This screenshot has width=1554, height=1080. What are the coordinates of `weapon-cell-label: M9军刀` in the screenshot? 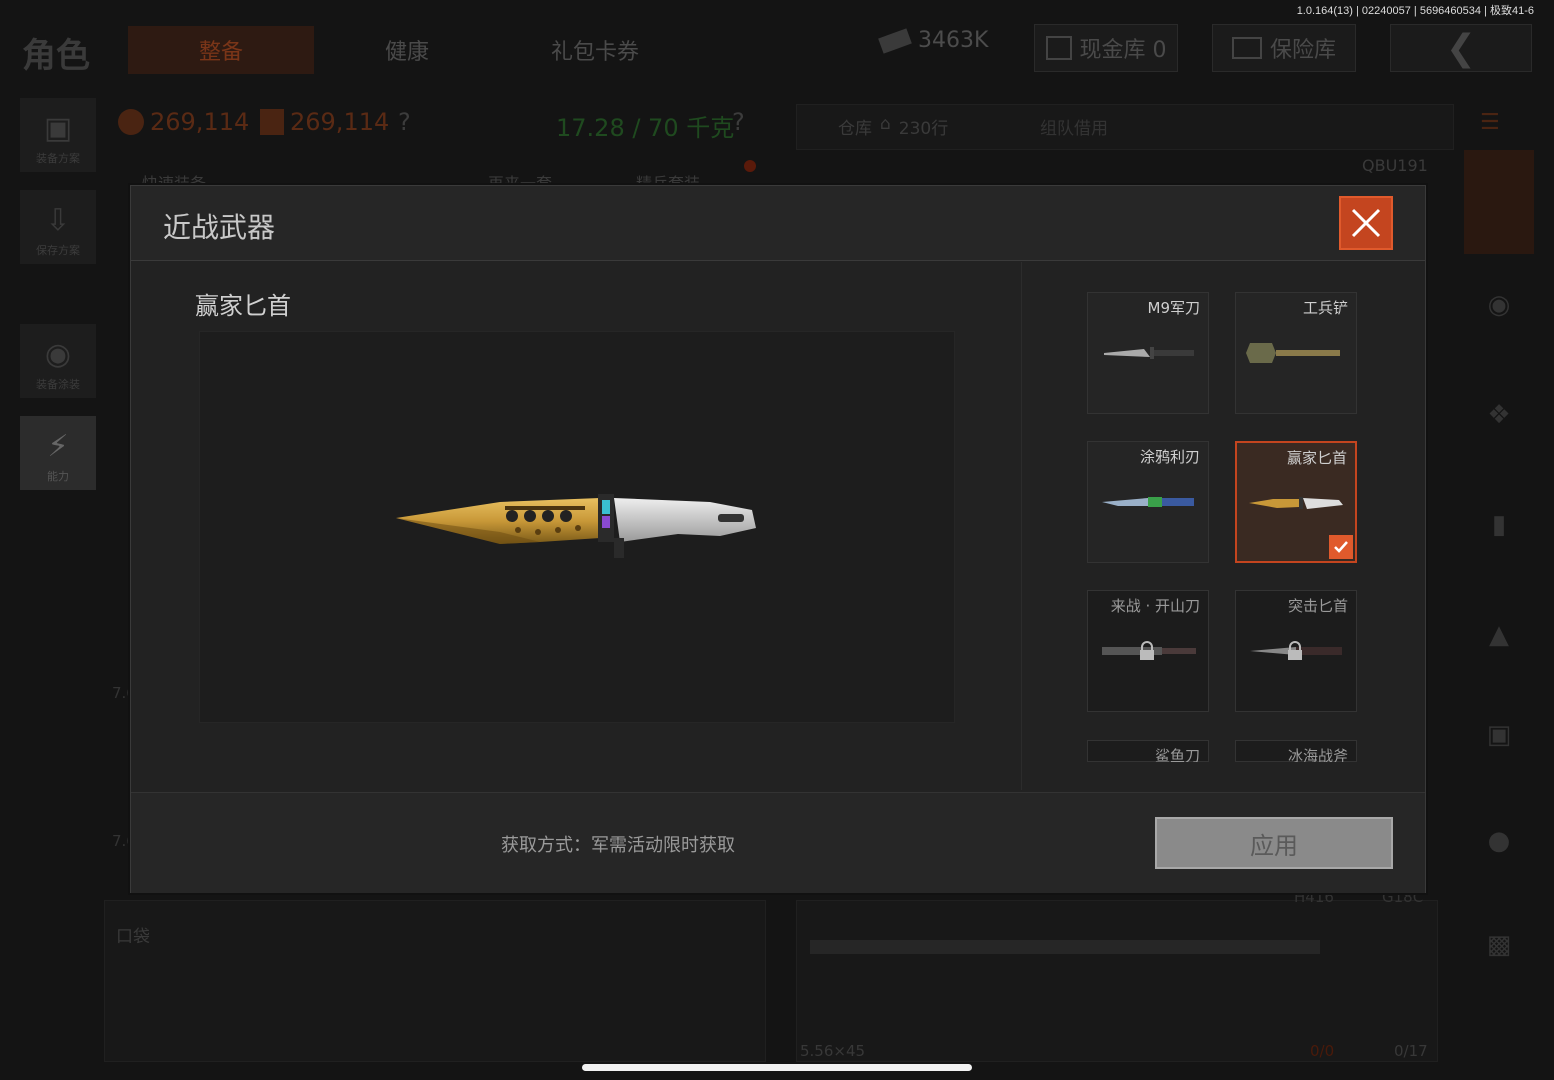 It's located at (1174, 308).